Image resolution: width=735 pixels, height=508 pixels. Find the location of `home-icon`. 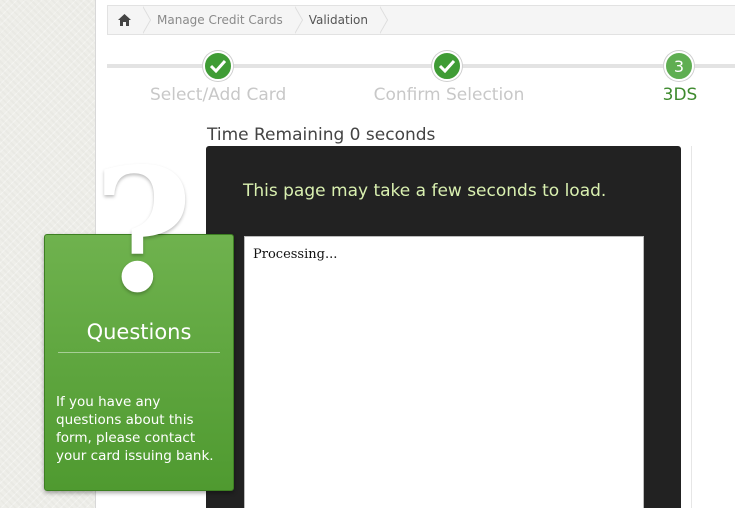

home-icon is located at coordinates (124, 20).